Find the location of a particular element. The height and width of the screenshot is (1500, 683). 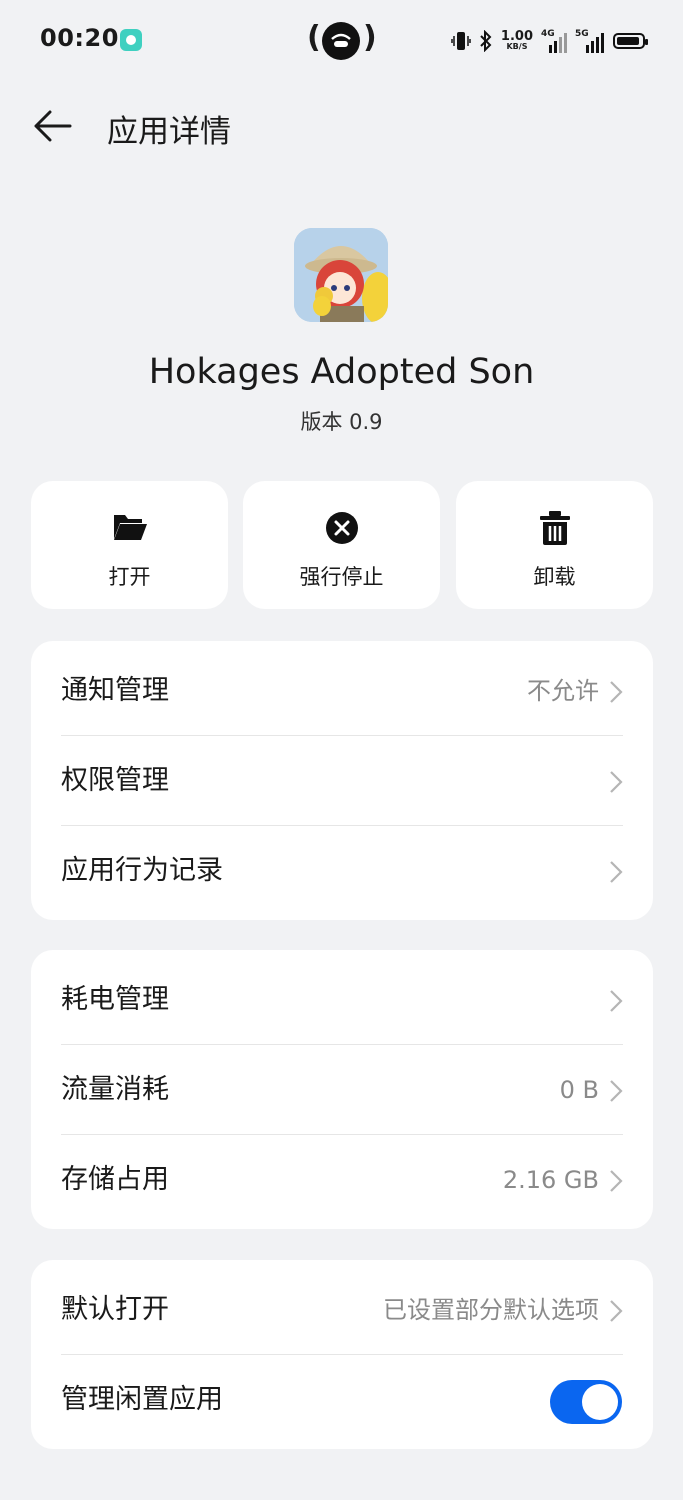

row-label: 存储占用 is located at coordinates (115, 1179).